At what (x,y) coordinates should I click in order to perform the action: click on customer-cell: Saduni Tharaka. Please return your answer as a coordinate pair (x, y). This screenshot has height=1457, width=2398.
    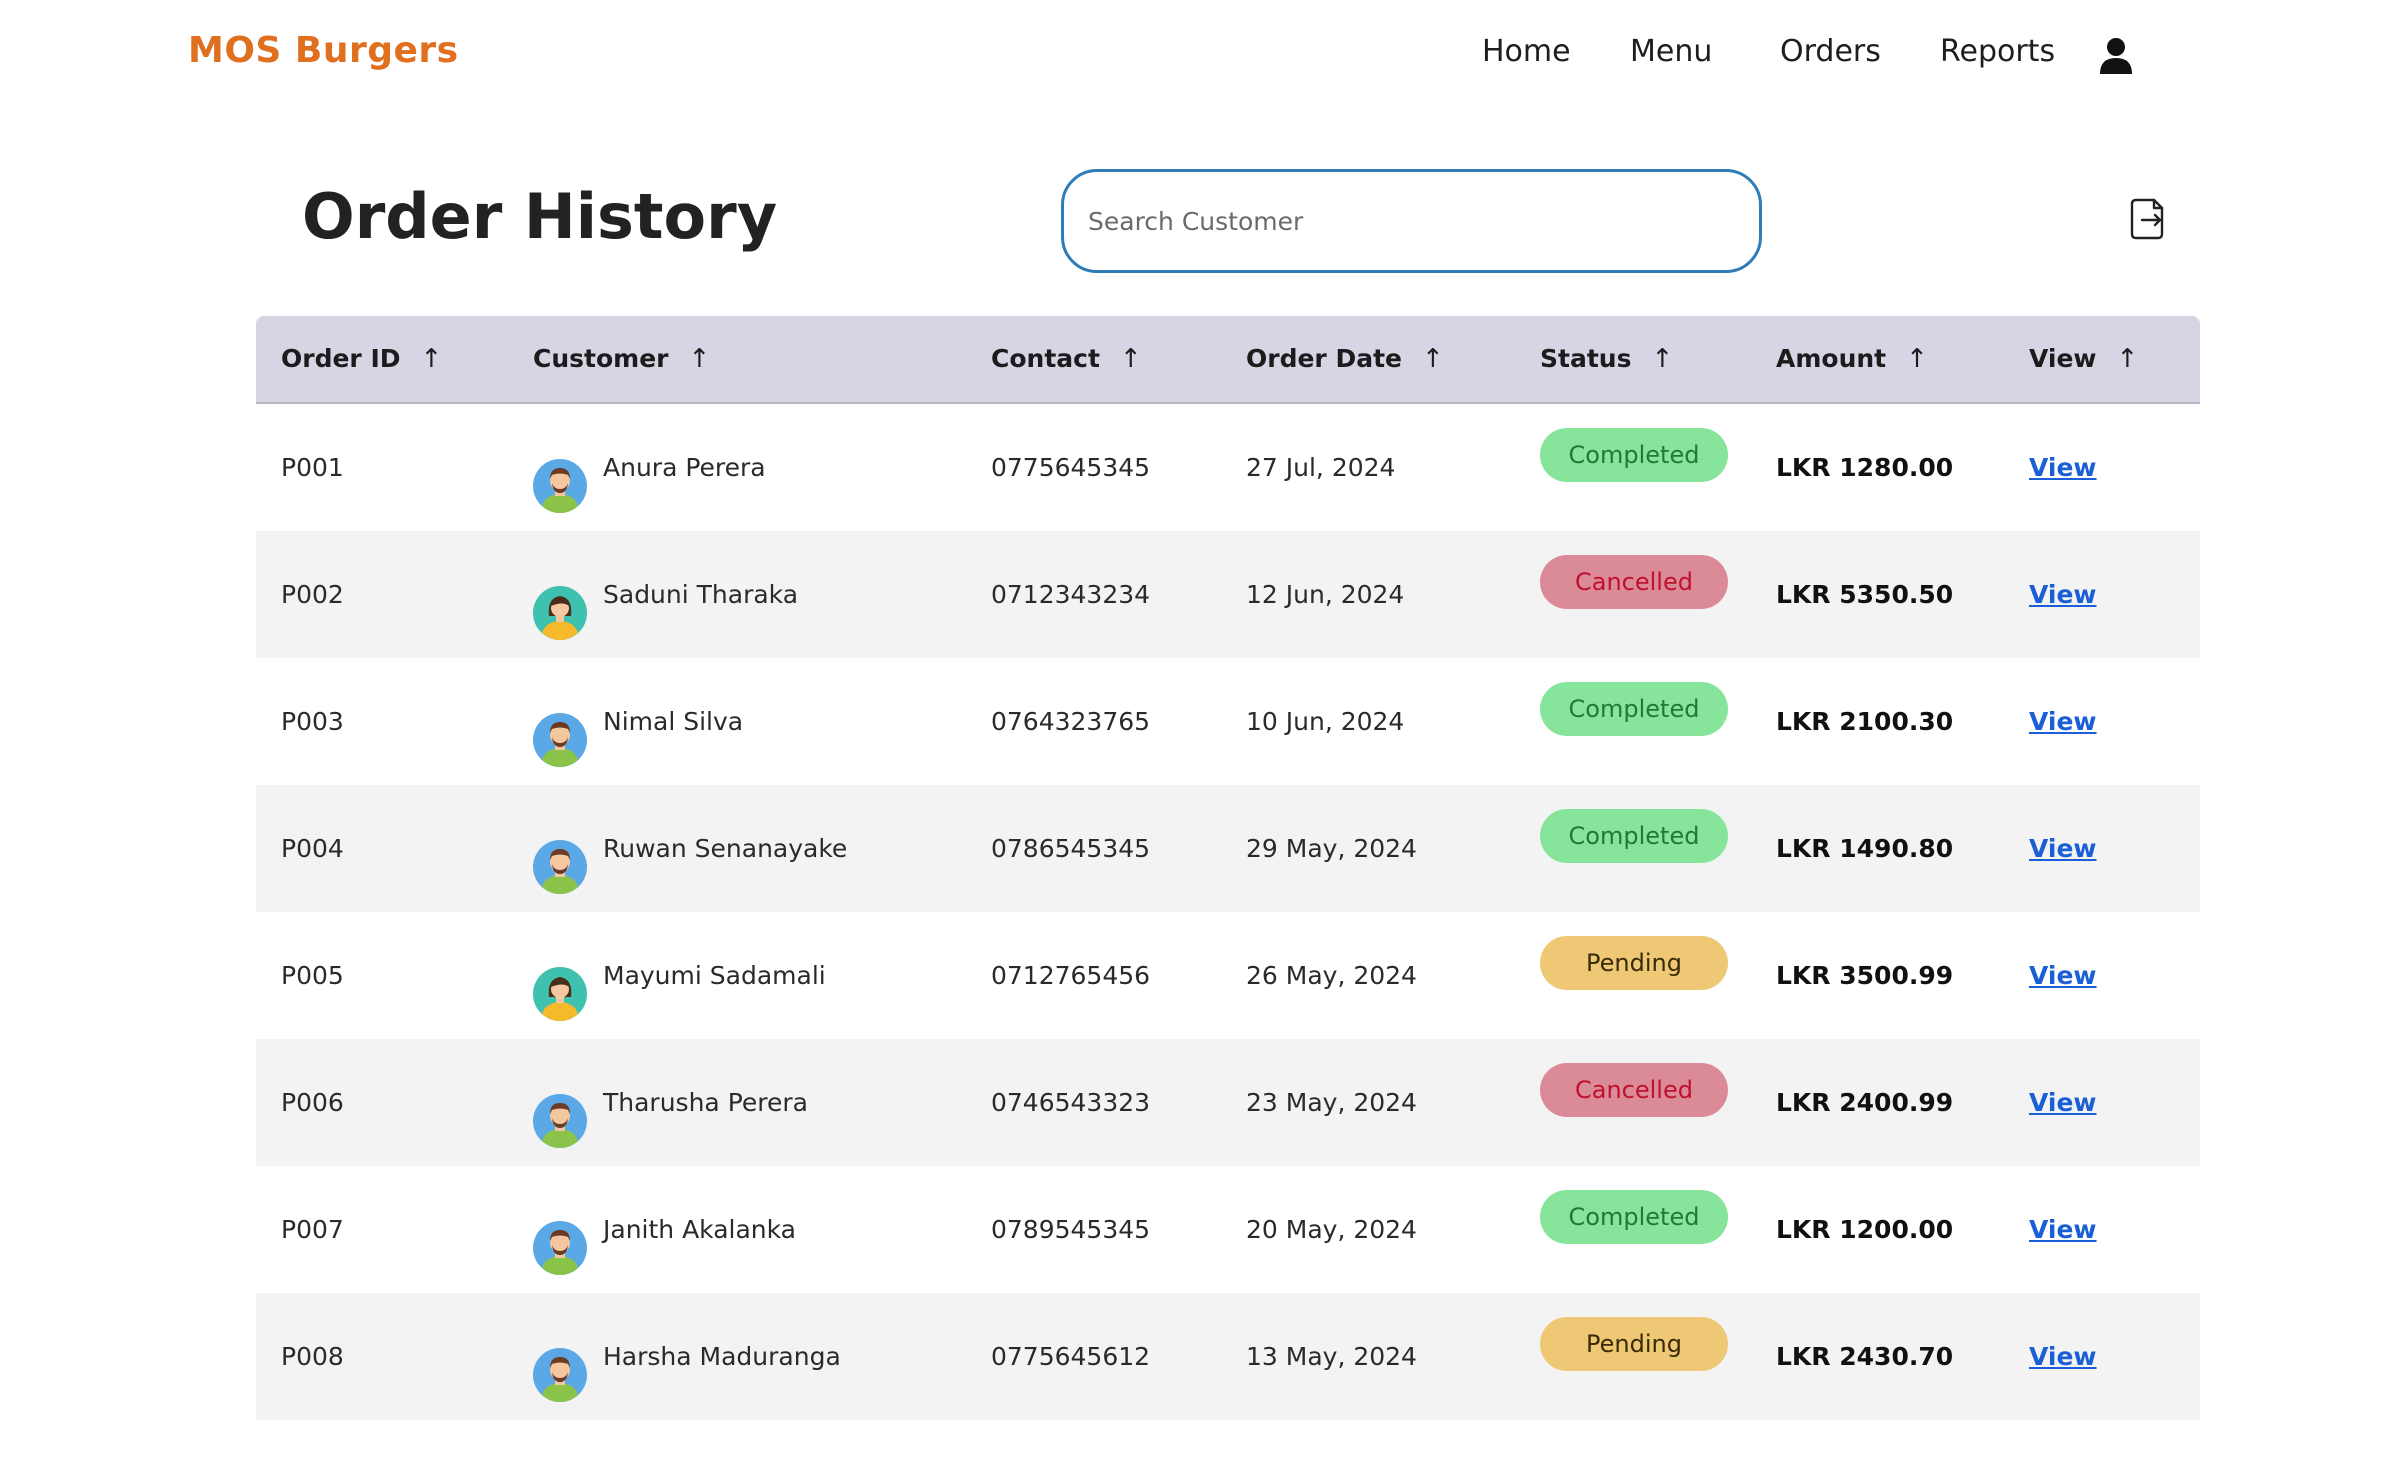
    Looking at the image, I should click on (743, 594).